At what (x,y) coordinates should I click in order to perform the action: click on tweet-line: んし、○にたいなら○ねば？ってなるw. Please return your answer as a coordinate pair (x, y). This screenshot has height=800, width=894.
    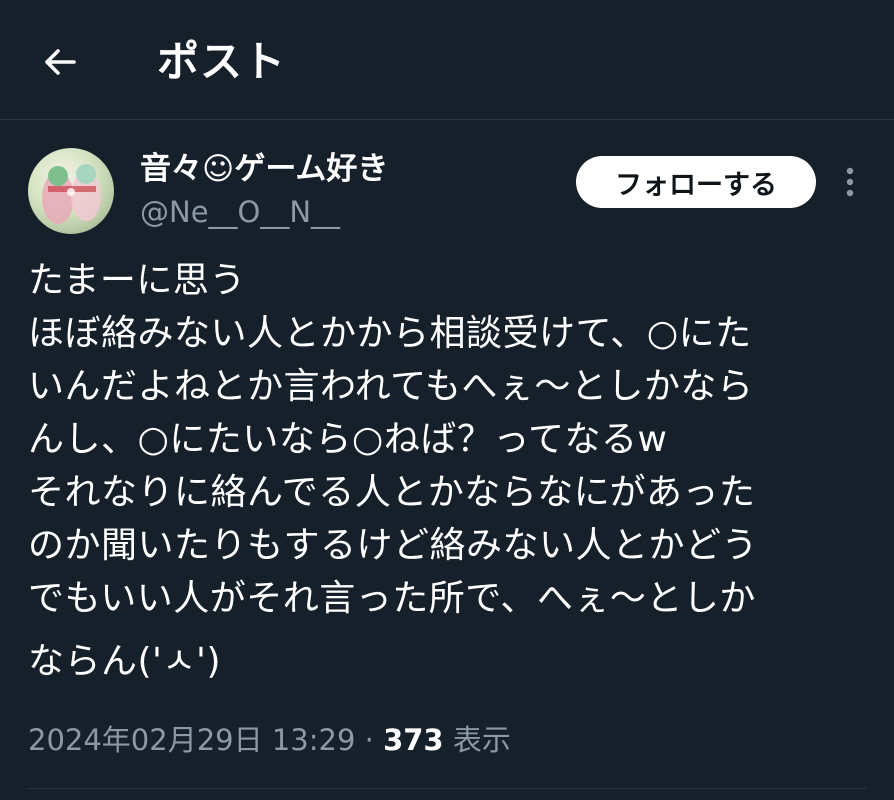
    Looking at the image, I should click on (348, 439).